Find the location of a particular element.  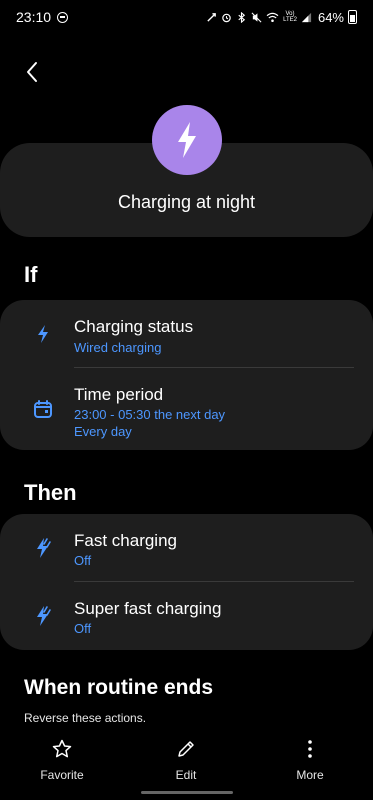

pencil-icon is located at coordinates (186, 749).